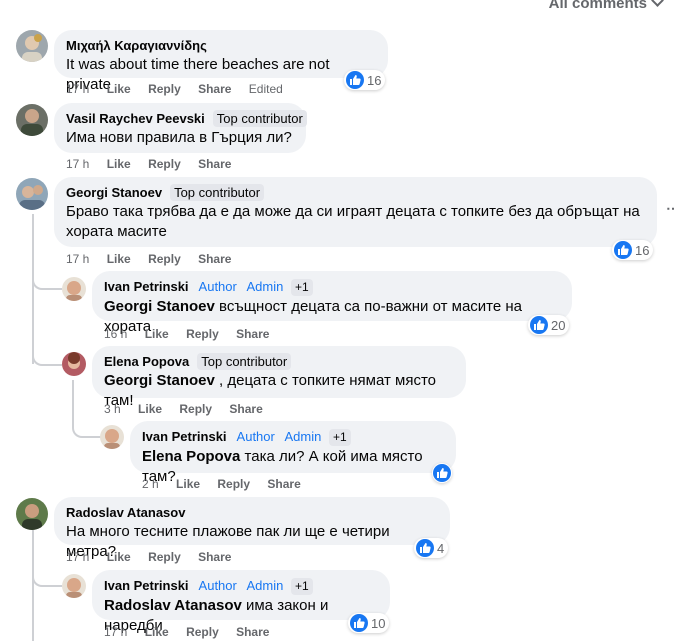 The height and width of the screenshot is (641, 676). I want to click on reaction-indicator, so click(442, 473).